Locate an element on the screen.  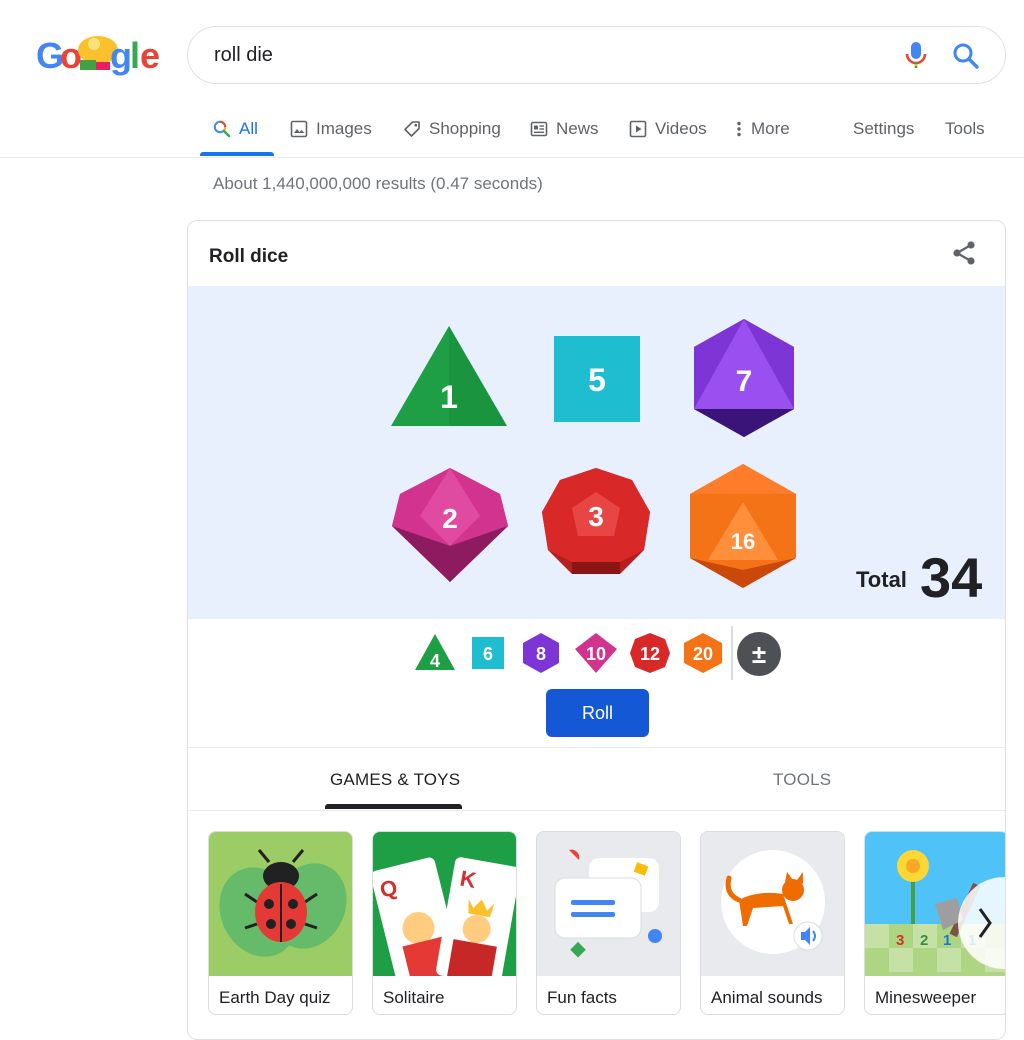
die-button-label: 6 is located at coordinates (488, 654).